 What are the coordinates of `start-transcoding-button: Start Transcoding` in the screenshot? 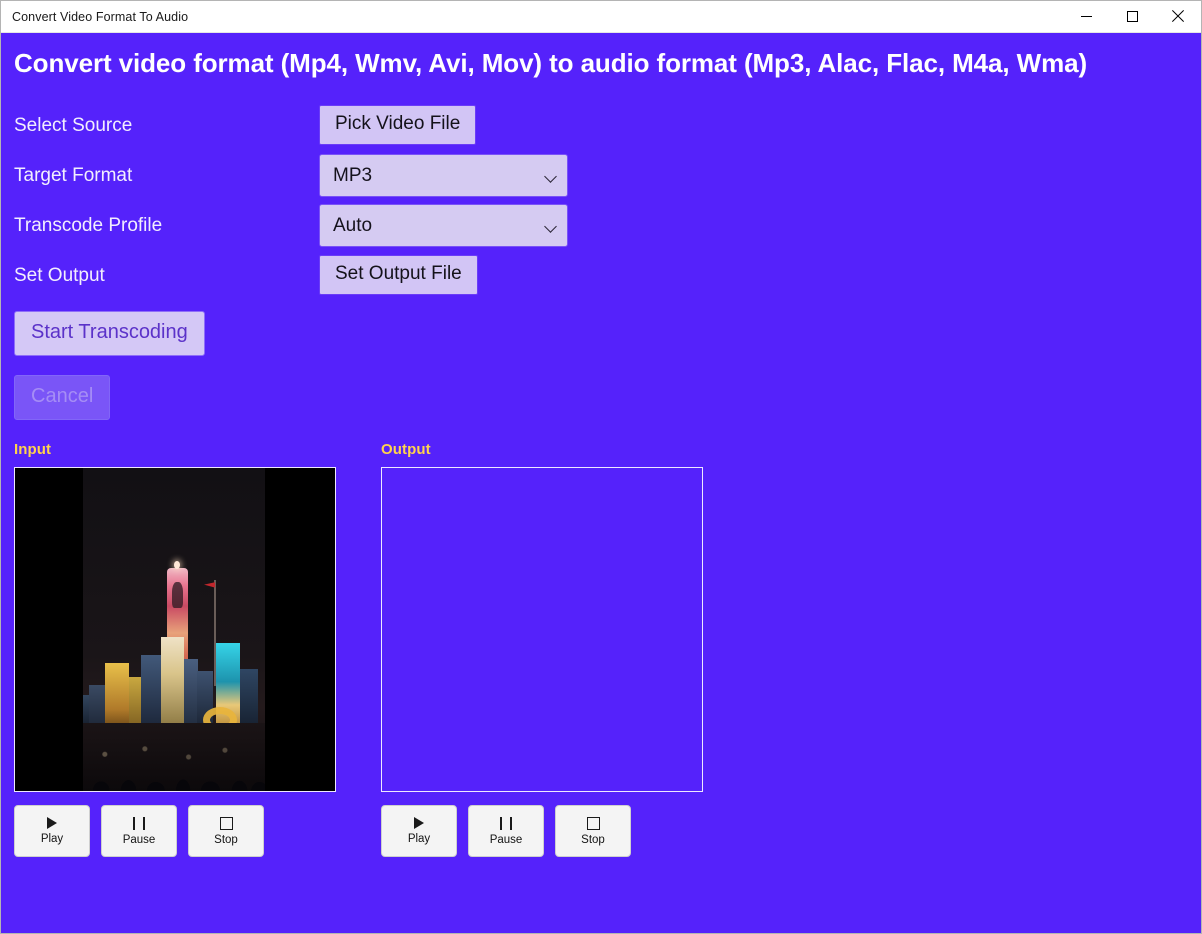 It's located at (109, 334).